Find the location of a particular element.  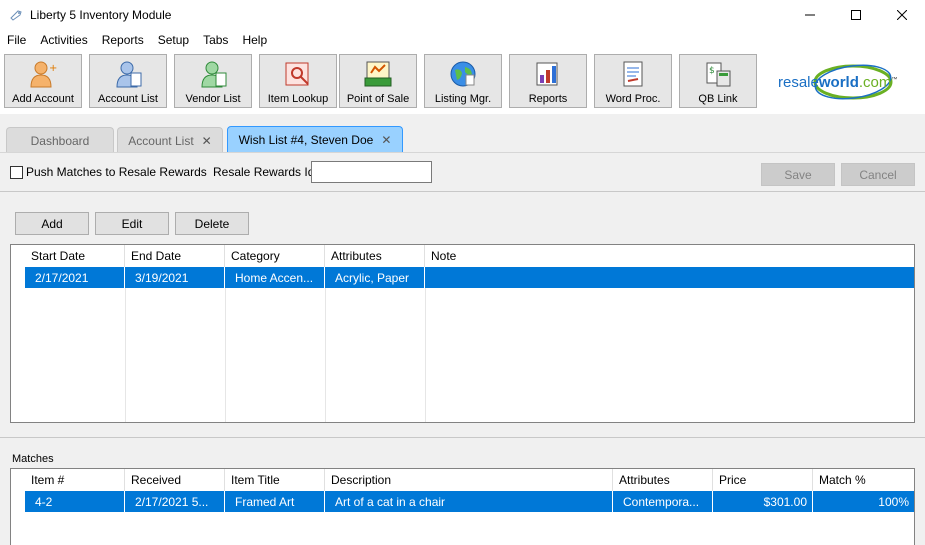

reports-button: Reports is located at coordinates (548, 81).